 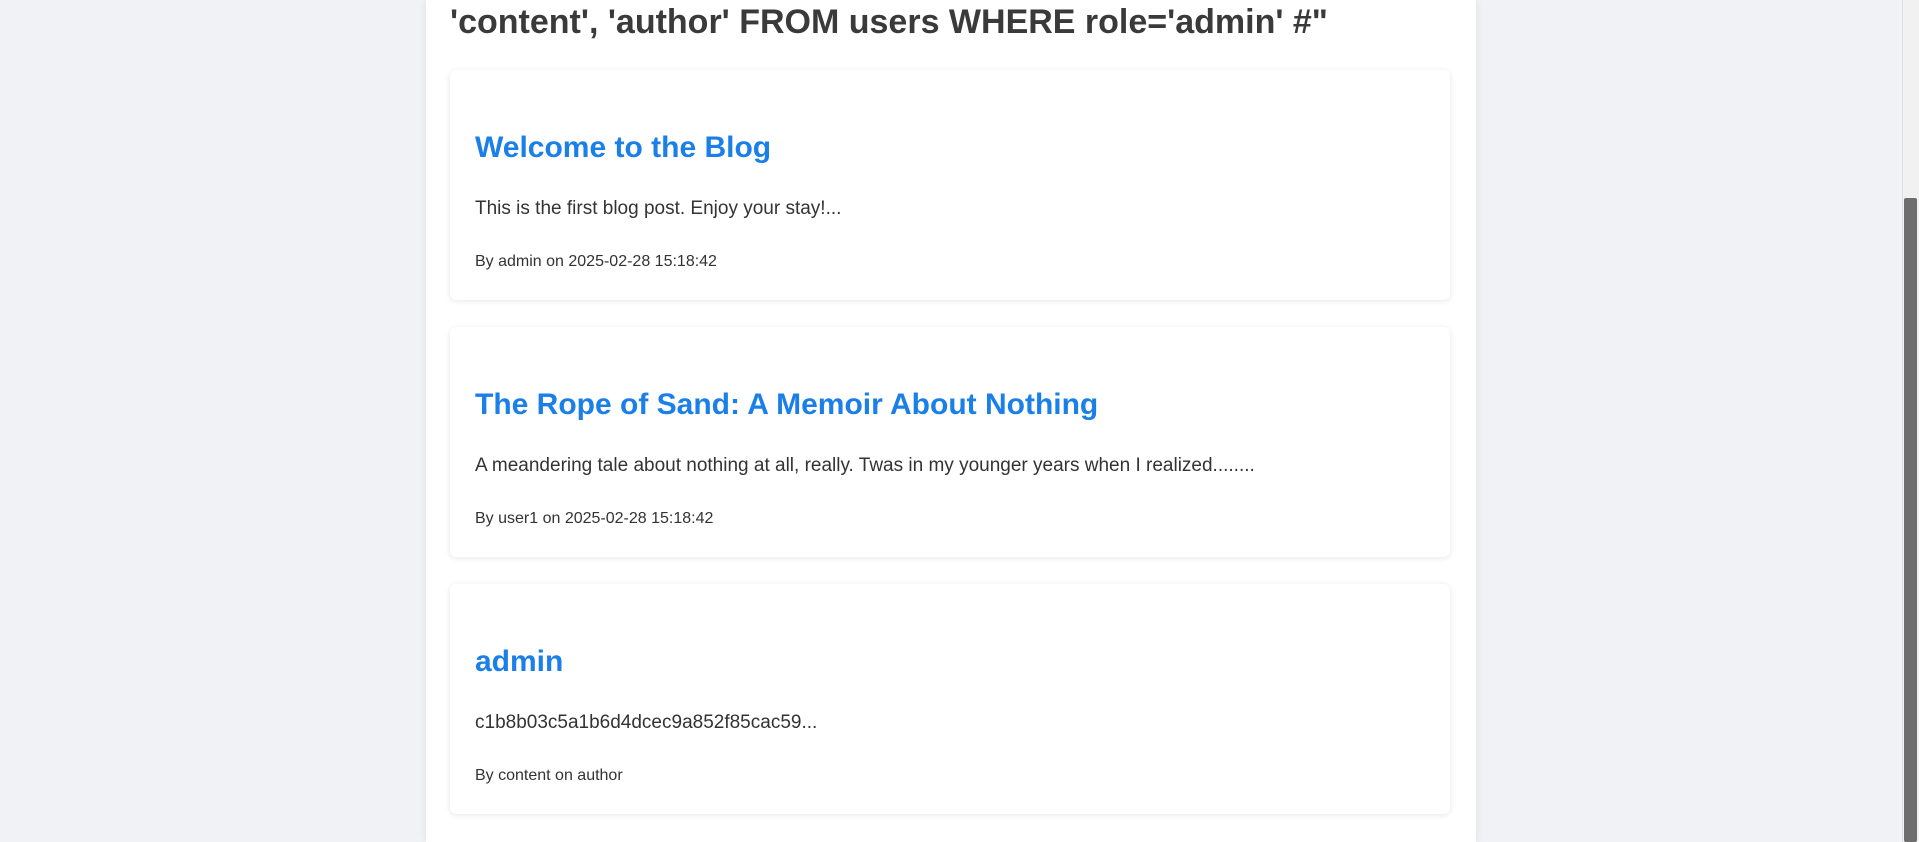 I want to click on post-title-link: The Rope of Sand: A Memoir About Nothing, so click(x=786, y=405).